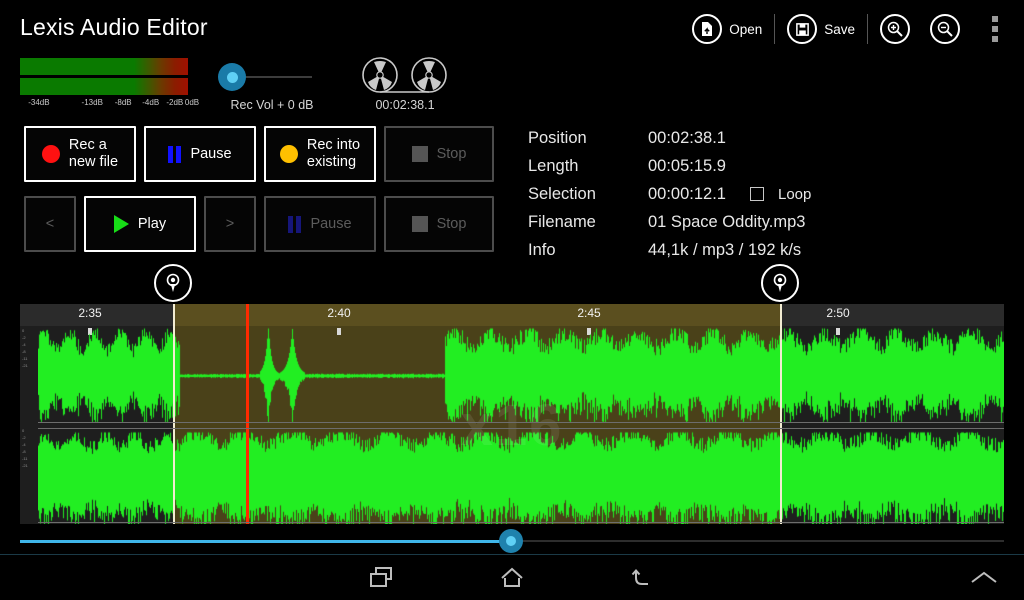 The width and height of the screenshot is (1024, 600). I want to click on time-ruler, so click(512, 315).